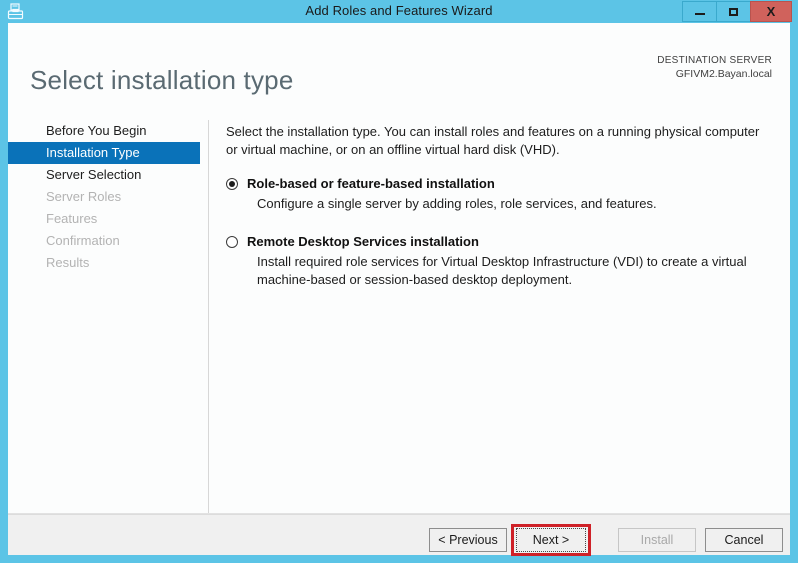 This screenshot has height=563, width=798. What do you see at coordinates (744, 540) in the screenshot?
I see `cancel-button: Cancel` at bounding box center [744, 540].